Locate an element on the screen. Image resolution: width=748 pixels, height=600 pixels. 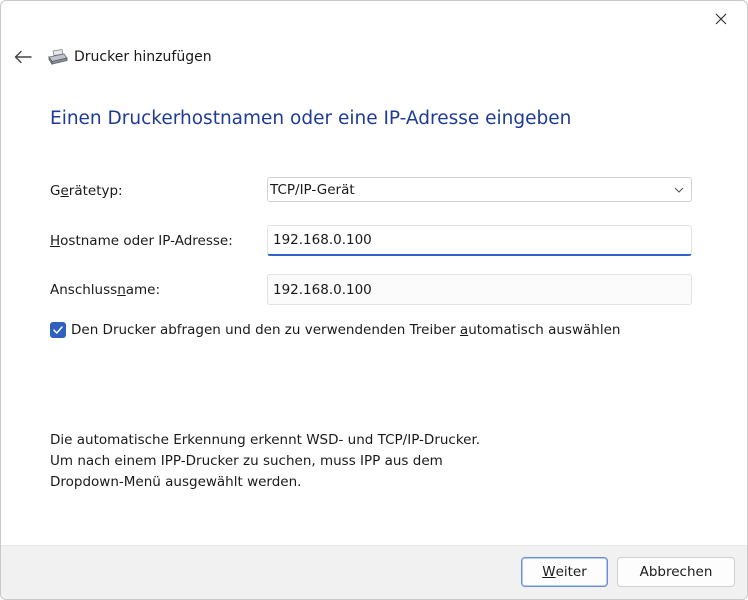
next-button: Weiter is located at coordinates (564, 572).